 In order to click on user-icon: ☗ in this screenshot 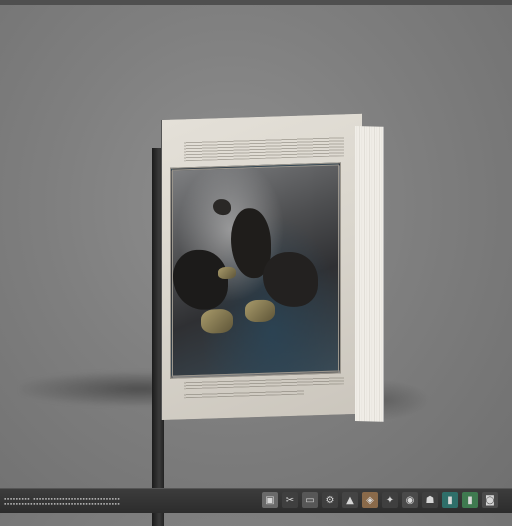, I will do `click(430, 500)`.